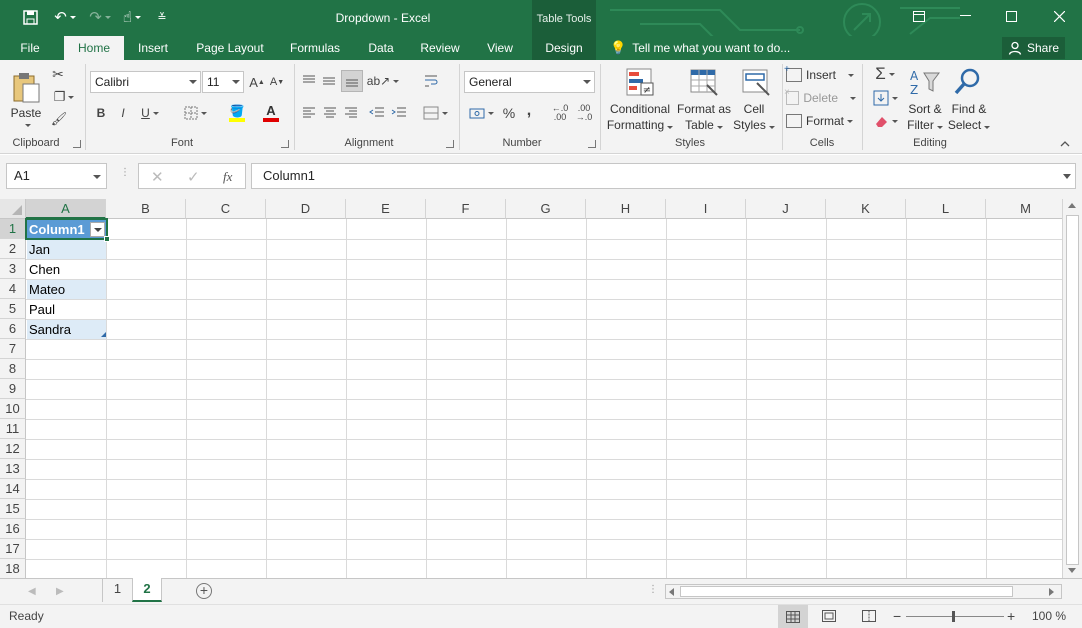  Describe the element at coordinates (786, 209) in the screenshot. I see `column-header-j: J` at that location.